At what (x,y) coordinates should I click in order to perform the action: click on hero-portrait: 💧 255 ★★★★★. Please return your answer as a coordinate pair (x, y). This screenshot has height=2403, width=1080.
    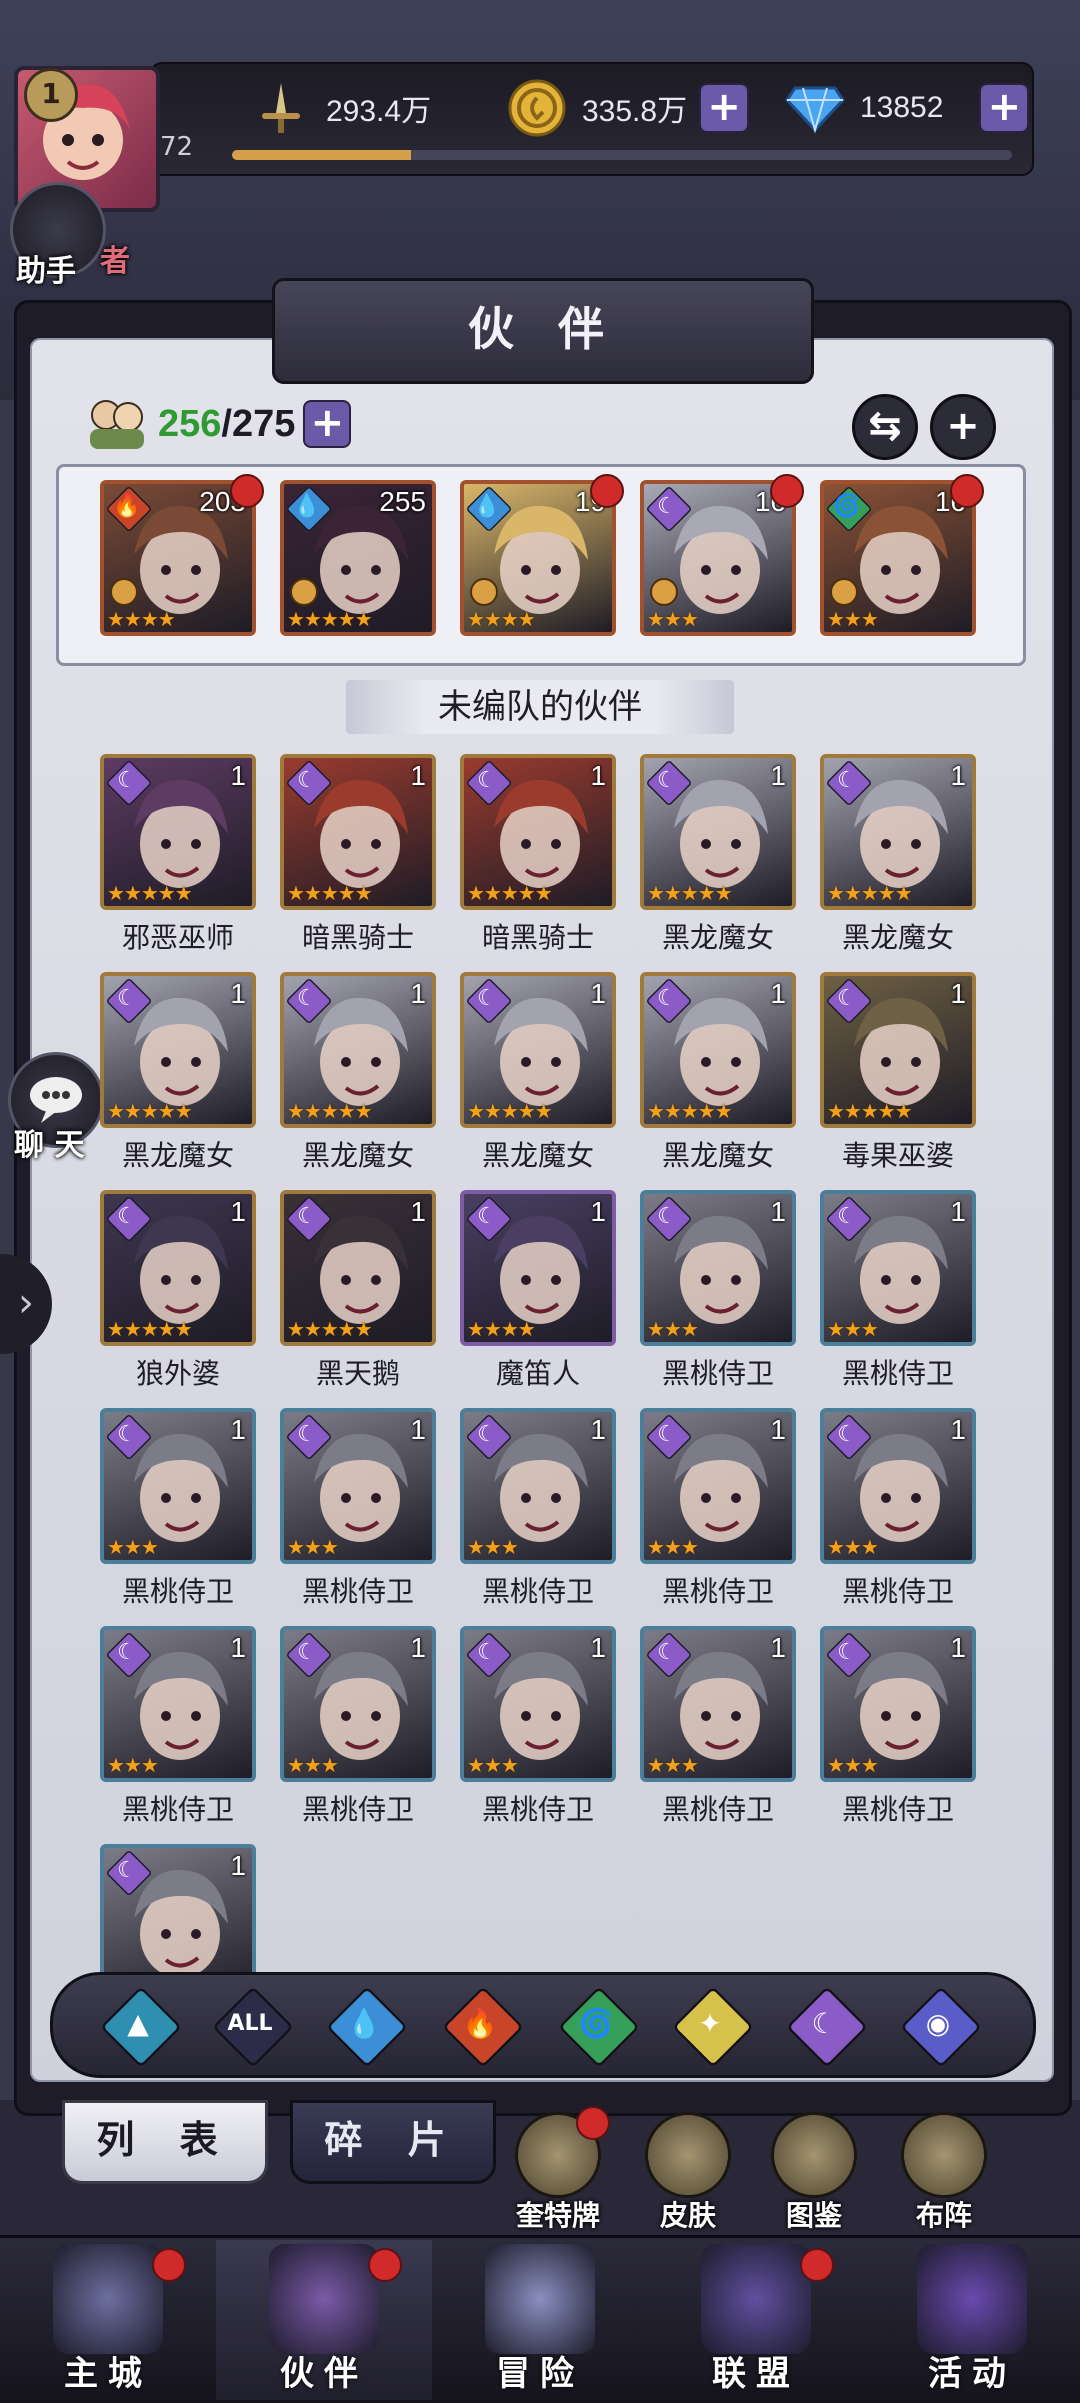
    Looking at the image, I should click on (358, 558).